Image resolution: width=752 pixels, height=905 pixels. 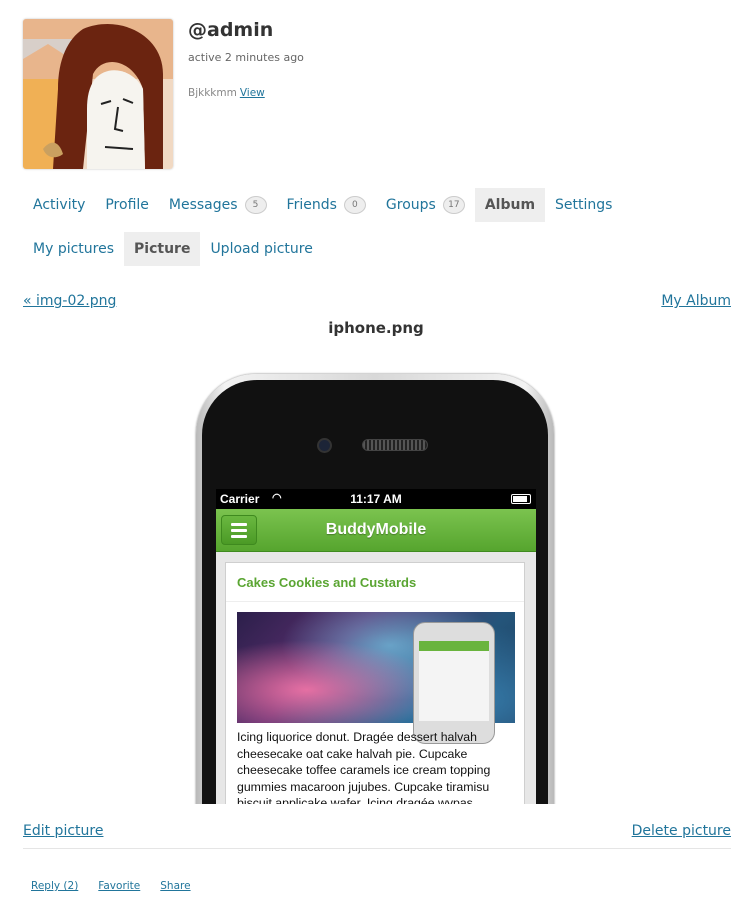 I want to click on post-image, so click(x=376, y=678).